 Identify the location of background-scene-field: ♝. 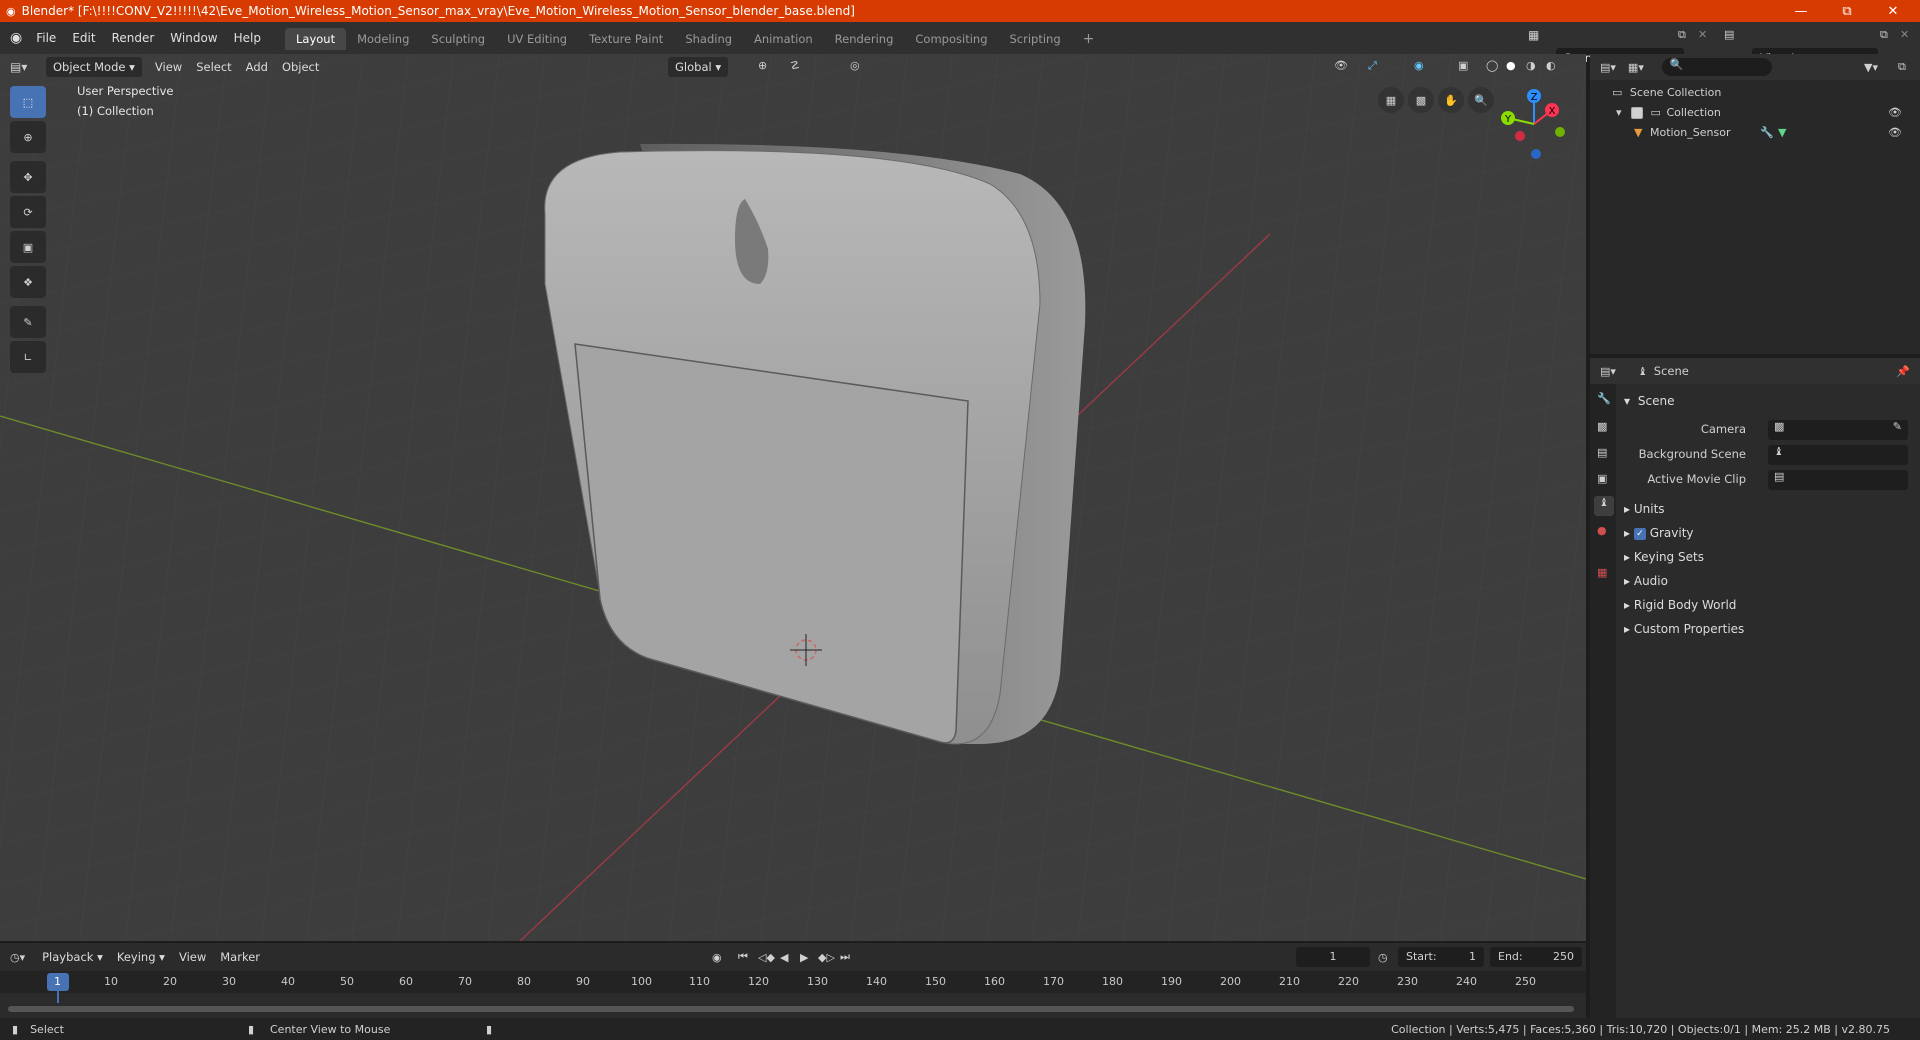
(1838, 455).